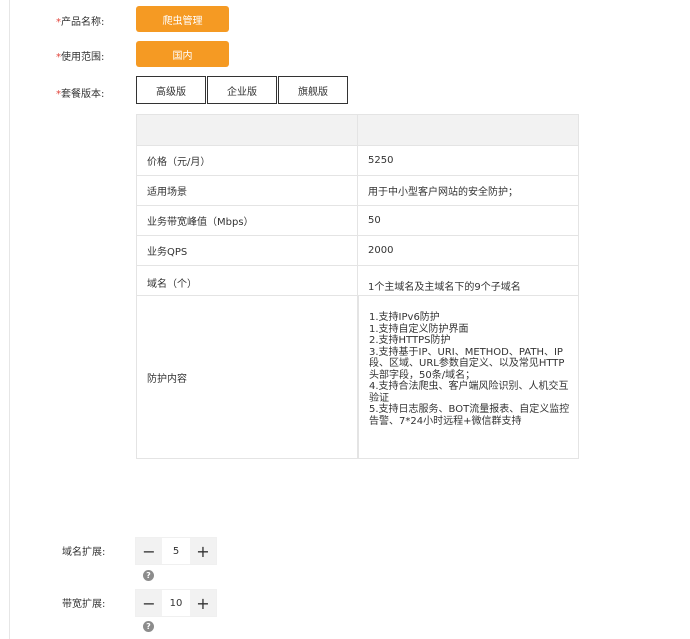 This screenshot has width=690, height=639. Describe the element at coordinates (203, 603) in the screenshot. I see `bandwidth-plus-button: +` at that location.